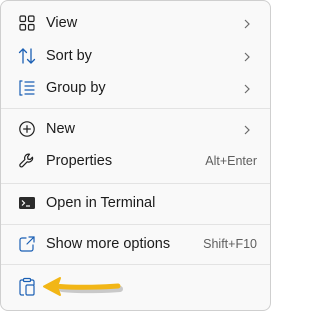 The height and width of the screenshot is (312, 320). I want to click on menu-item-show-more-options: Show more options Shift+F10, so click(135, 244).